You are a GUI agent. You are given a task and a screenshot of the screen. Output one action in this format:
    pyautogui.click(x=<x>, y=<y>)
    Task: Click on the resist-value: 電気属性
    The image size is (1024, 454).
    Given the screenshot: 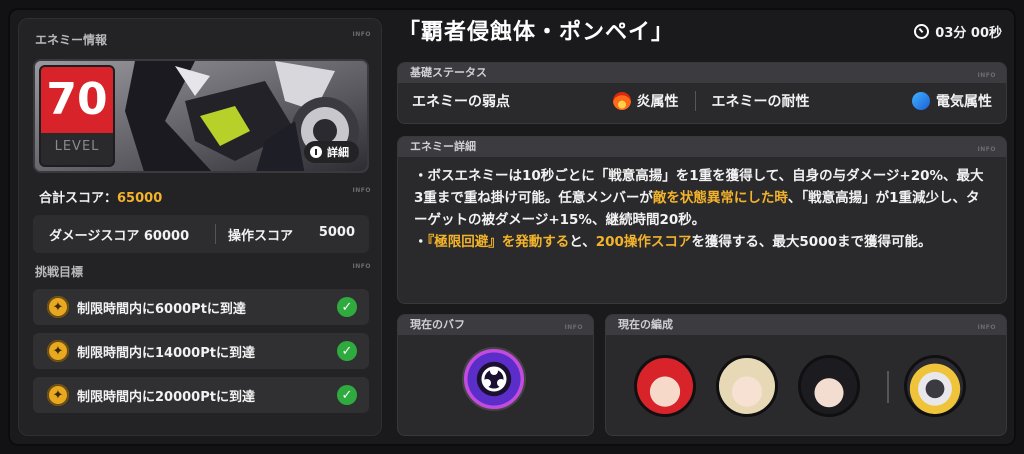 What is the action you would take?
    pyautogui.click(x=964, y=102)
    